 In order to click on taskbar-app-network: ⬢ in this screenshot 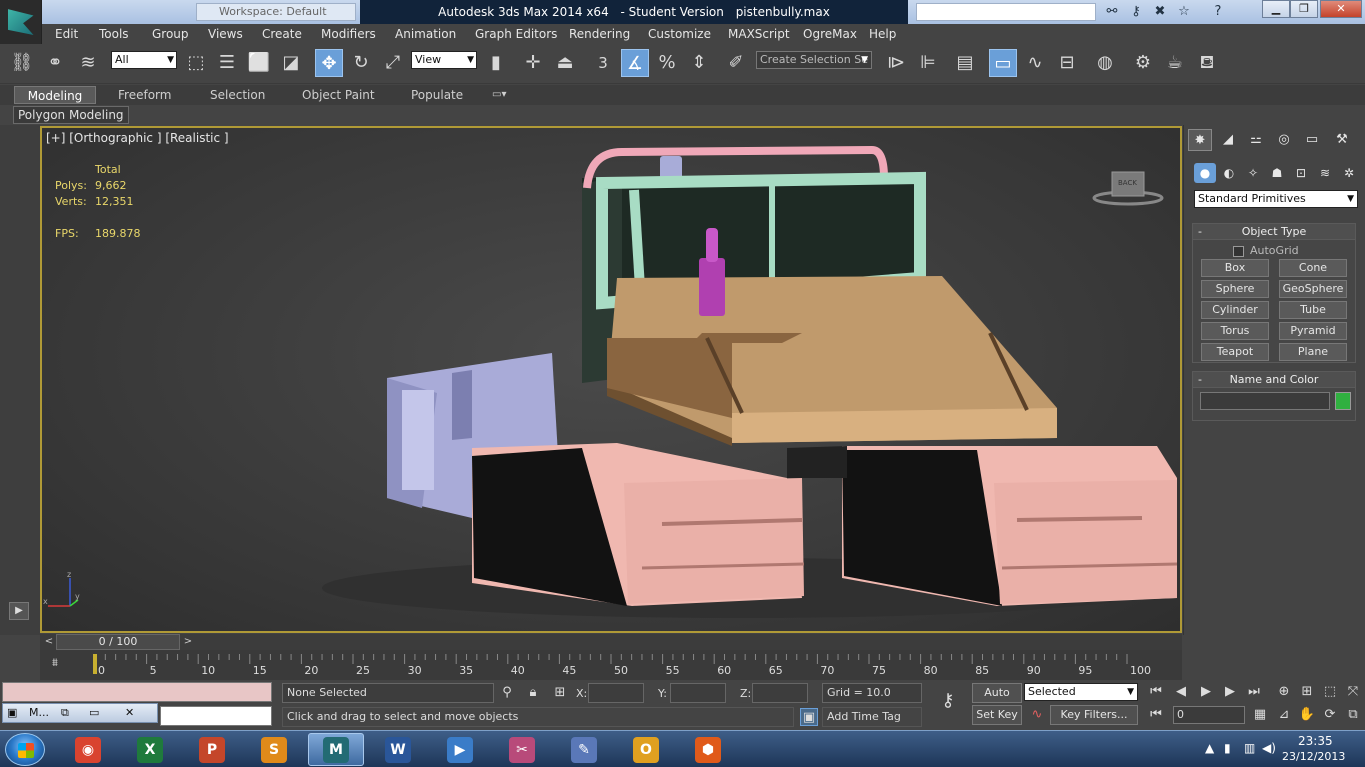, I will do `click(708, 749)`.